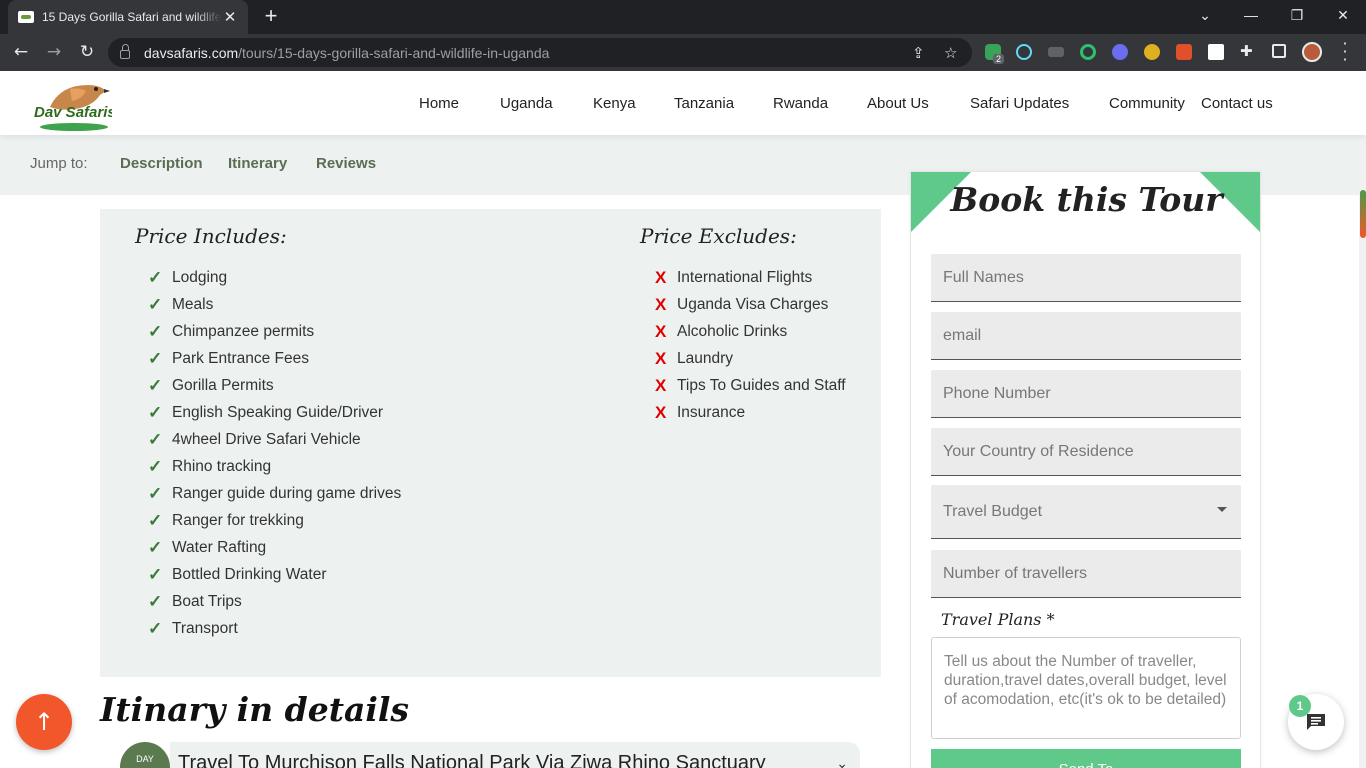 This screenshot has height=768, width=1366. I want to click on restore-icon: ❐, so click(1297, 15).